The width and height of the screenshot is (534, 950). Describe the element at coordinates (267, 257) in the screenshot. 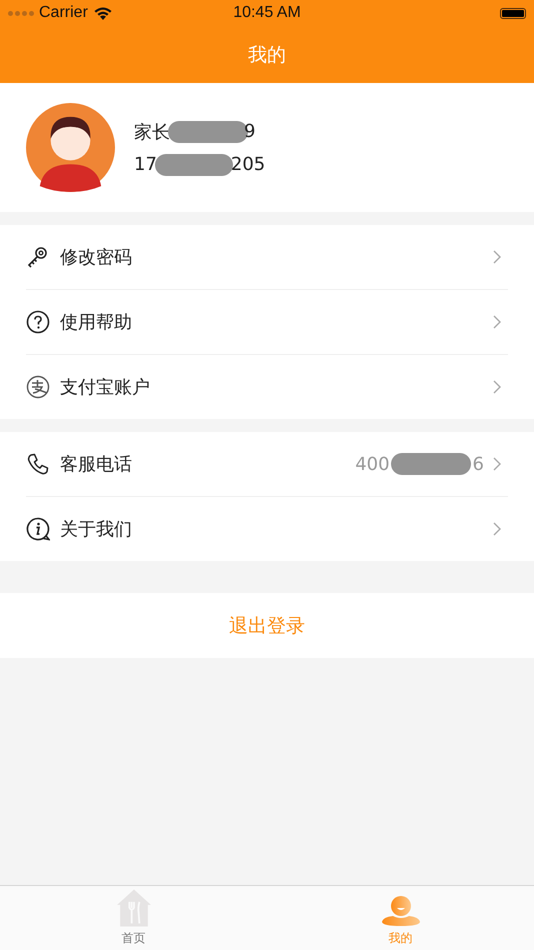

I see `menu-item: 修改密码` at that location.